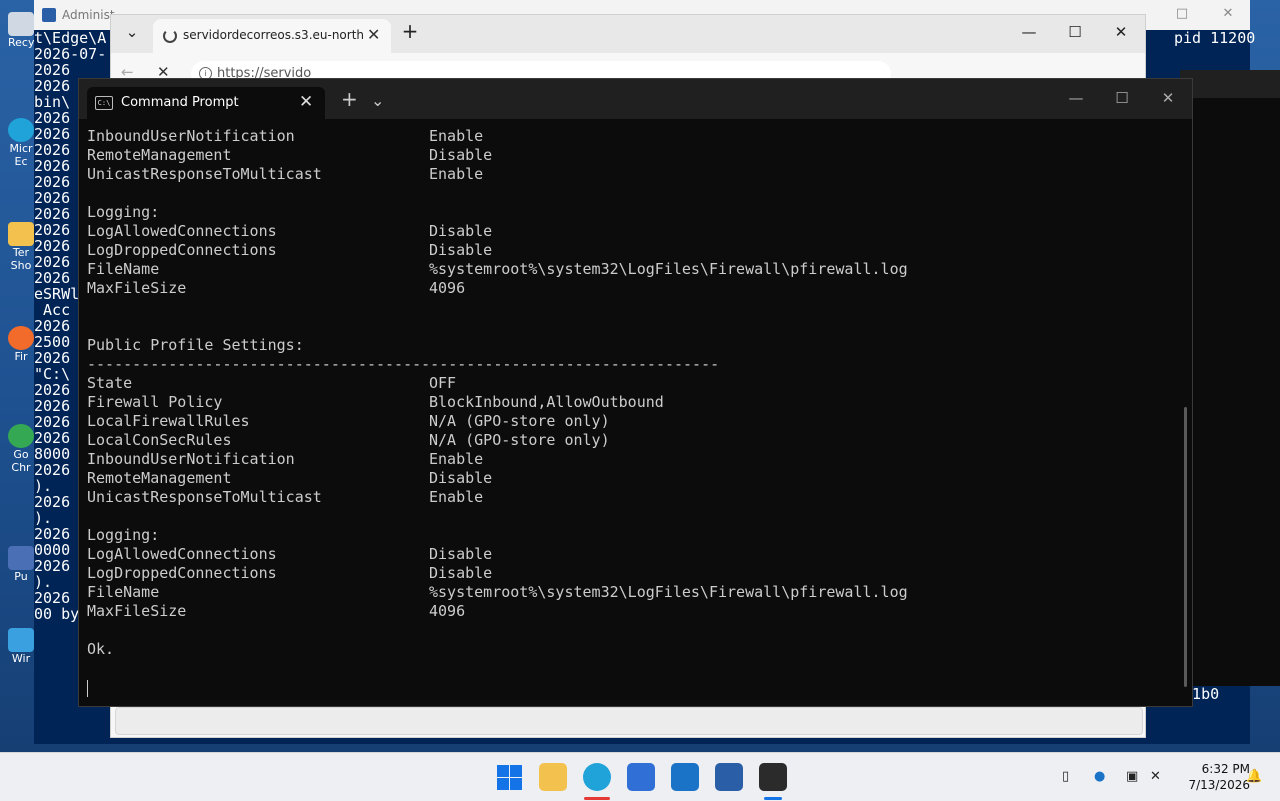  What do you see at coordinates (49, 15) in the screenshot?
I see `powershell-icon` at bounding box center [49, 15].